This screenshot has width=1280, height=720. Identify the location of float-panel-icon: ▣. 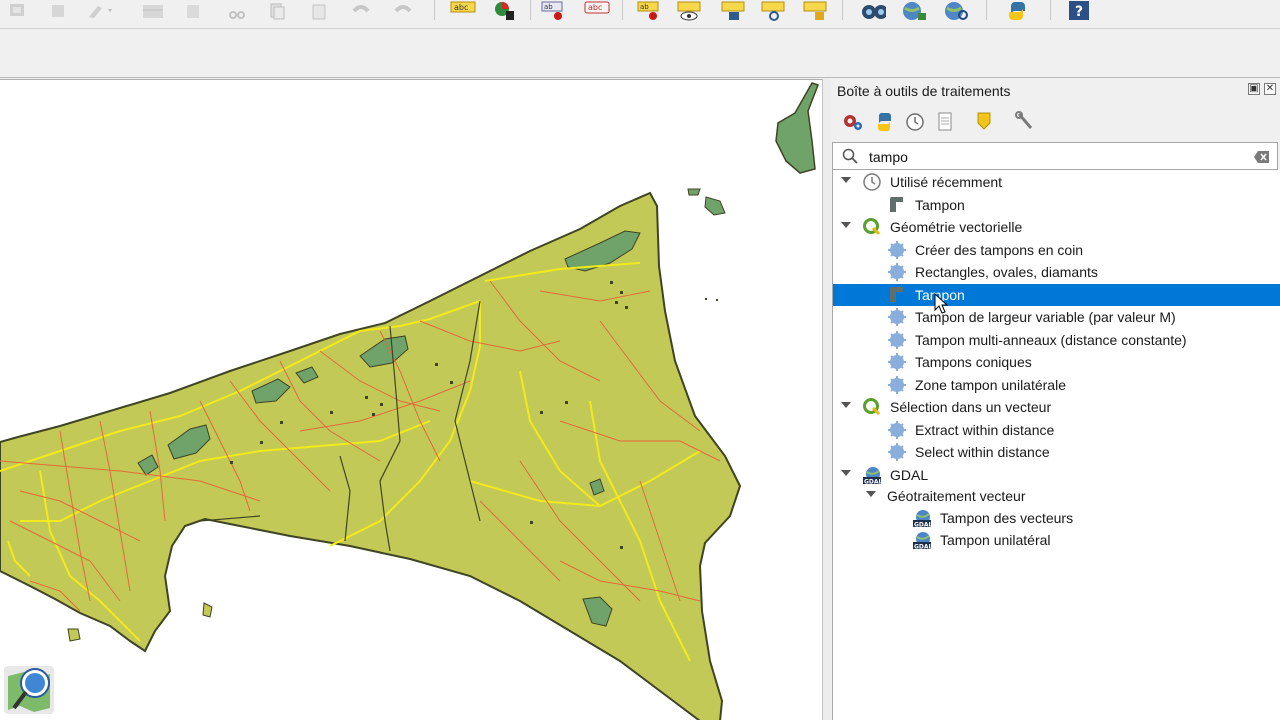
(1254, 89).